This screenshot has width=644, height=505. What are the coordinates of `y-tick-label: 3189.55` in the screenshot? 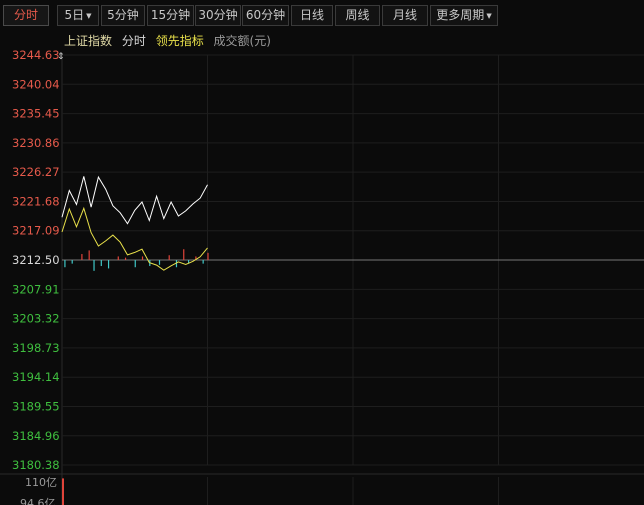 It's located at (36, 406).